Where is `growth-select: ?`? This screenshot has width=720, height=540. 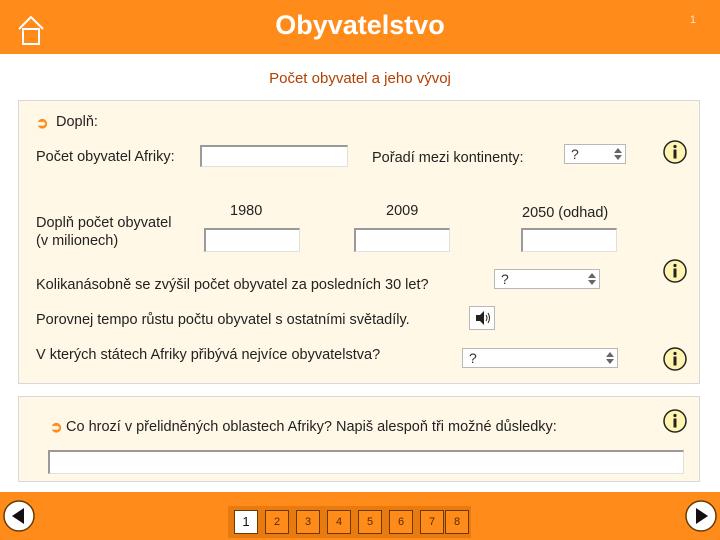 growth-select: ? is located at coordinates (547, 279).